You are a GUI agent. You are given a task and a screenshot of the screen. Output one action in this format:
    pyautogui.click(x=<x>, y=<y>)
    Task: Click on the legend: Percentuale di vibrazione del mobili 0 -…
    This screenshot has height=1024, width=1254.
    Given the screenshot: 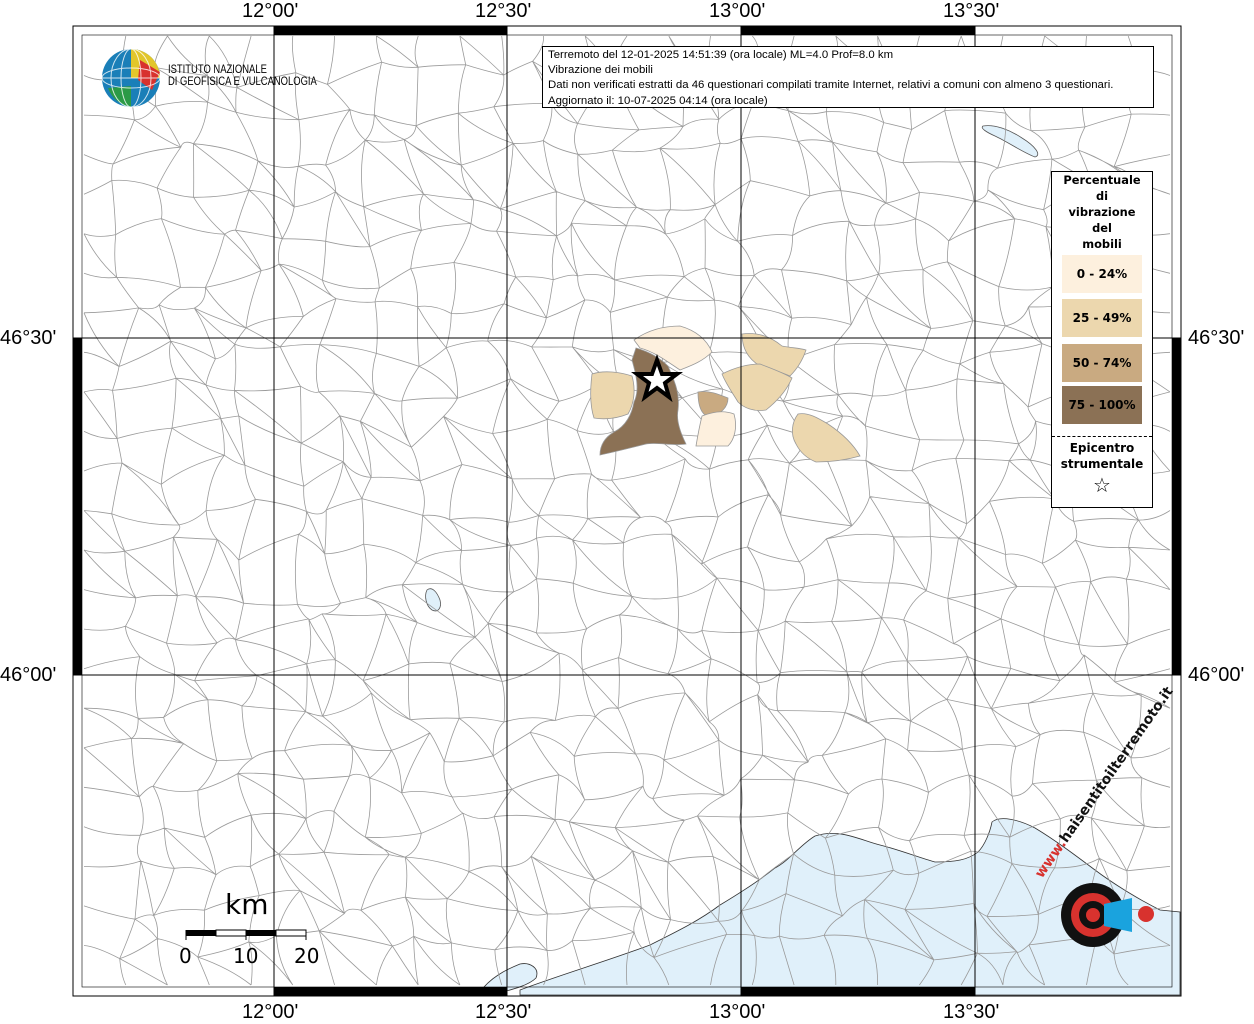 What is the action you would take?
    pyautogui.click(x=1102, y=339)
    